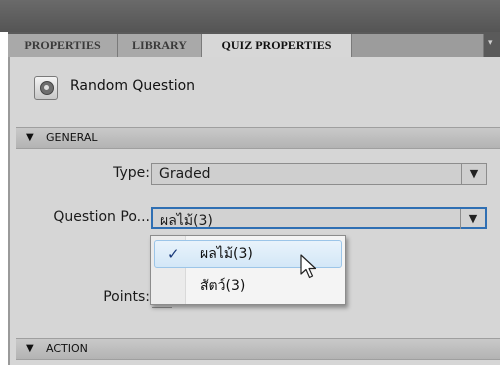 This screenshot has height=365, width=500. Describe the element at coordinates (131, 173) in the screenshot. I see `type-label: Type:` at that location.